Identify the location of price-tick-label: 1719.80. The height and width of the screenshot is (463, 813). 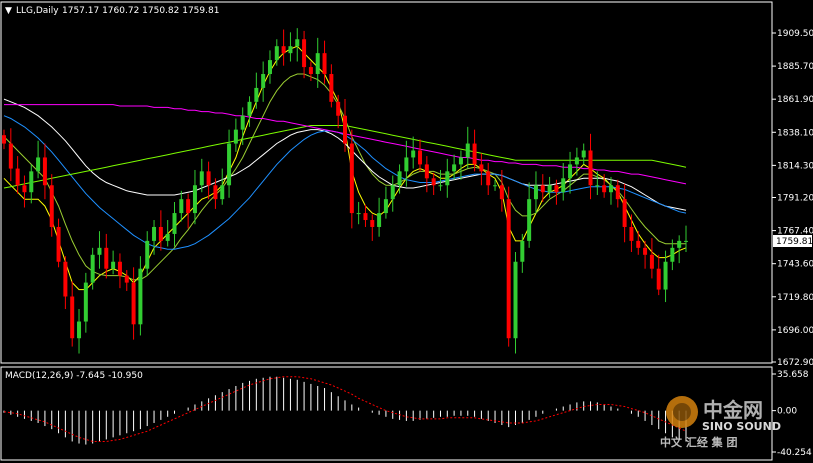
(795, 298).